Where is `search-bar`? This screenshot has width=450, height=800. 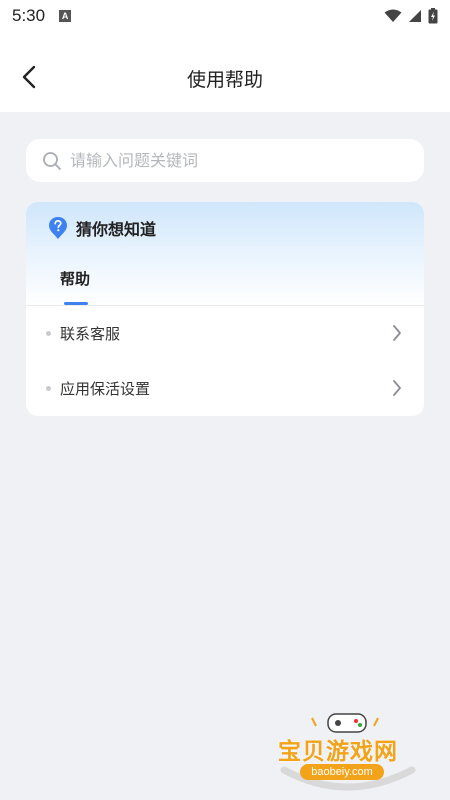
search-bar is located at coordinates (225, 160).